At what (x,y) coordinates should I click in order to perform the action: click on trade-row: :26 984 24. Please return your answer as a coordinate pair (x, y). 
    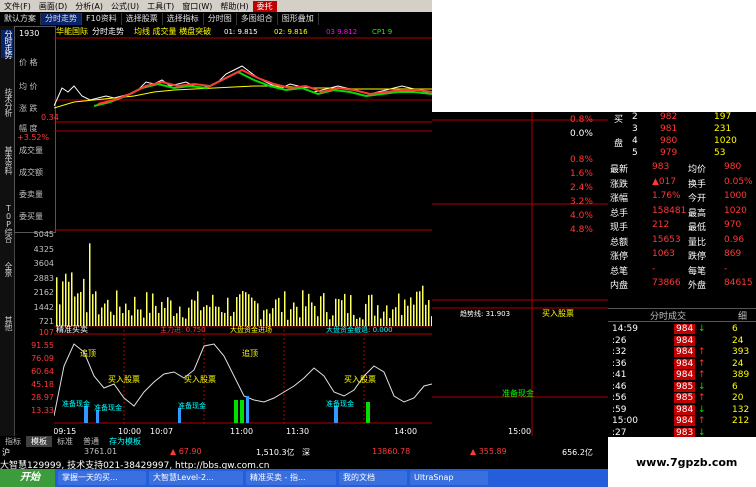
    Looking at the image, I should click on (683, 341).